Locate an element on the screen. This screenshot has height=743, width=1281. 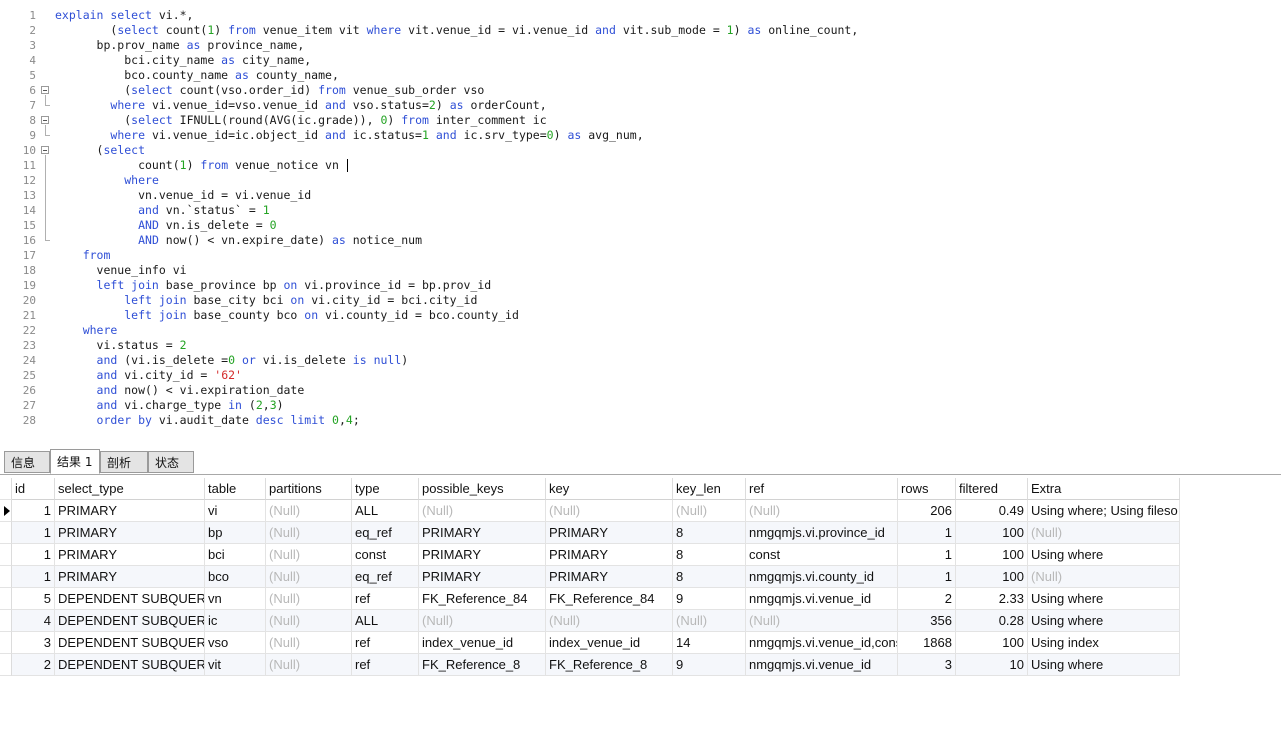
column-header-key-len: key_len is located at coordinates (709, 489).